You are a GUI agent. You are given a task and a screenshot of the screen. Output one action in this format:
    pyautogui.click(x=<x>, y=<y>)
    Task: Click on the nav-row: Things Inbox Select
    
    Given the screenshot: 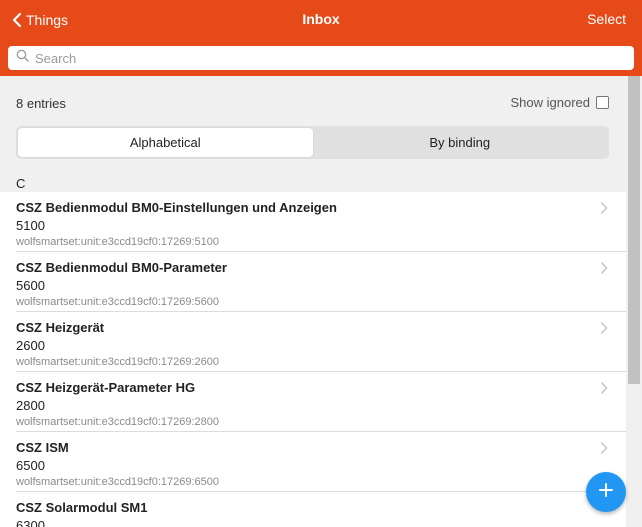 What is the action you would take?
    pyautogui.click(x=321, y=20)
    